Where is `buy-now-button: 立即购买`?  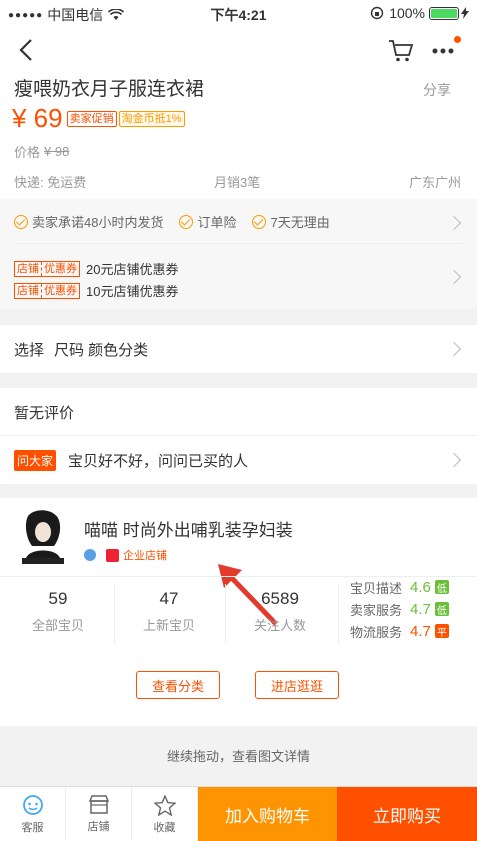 buy-now-button: 立即购买 is located at coordinates (407, 814).